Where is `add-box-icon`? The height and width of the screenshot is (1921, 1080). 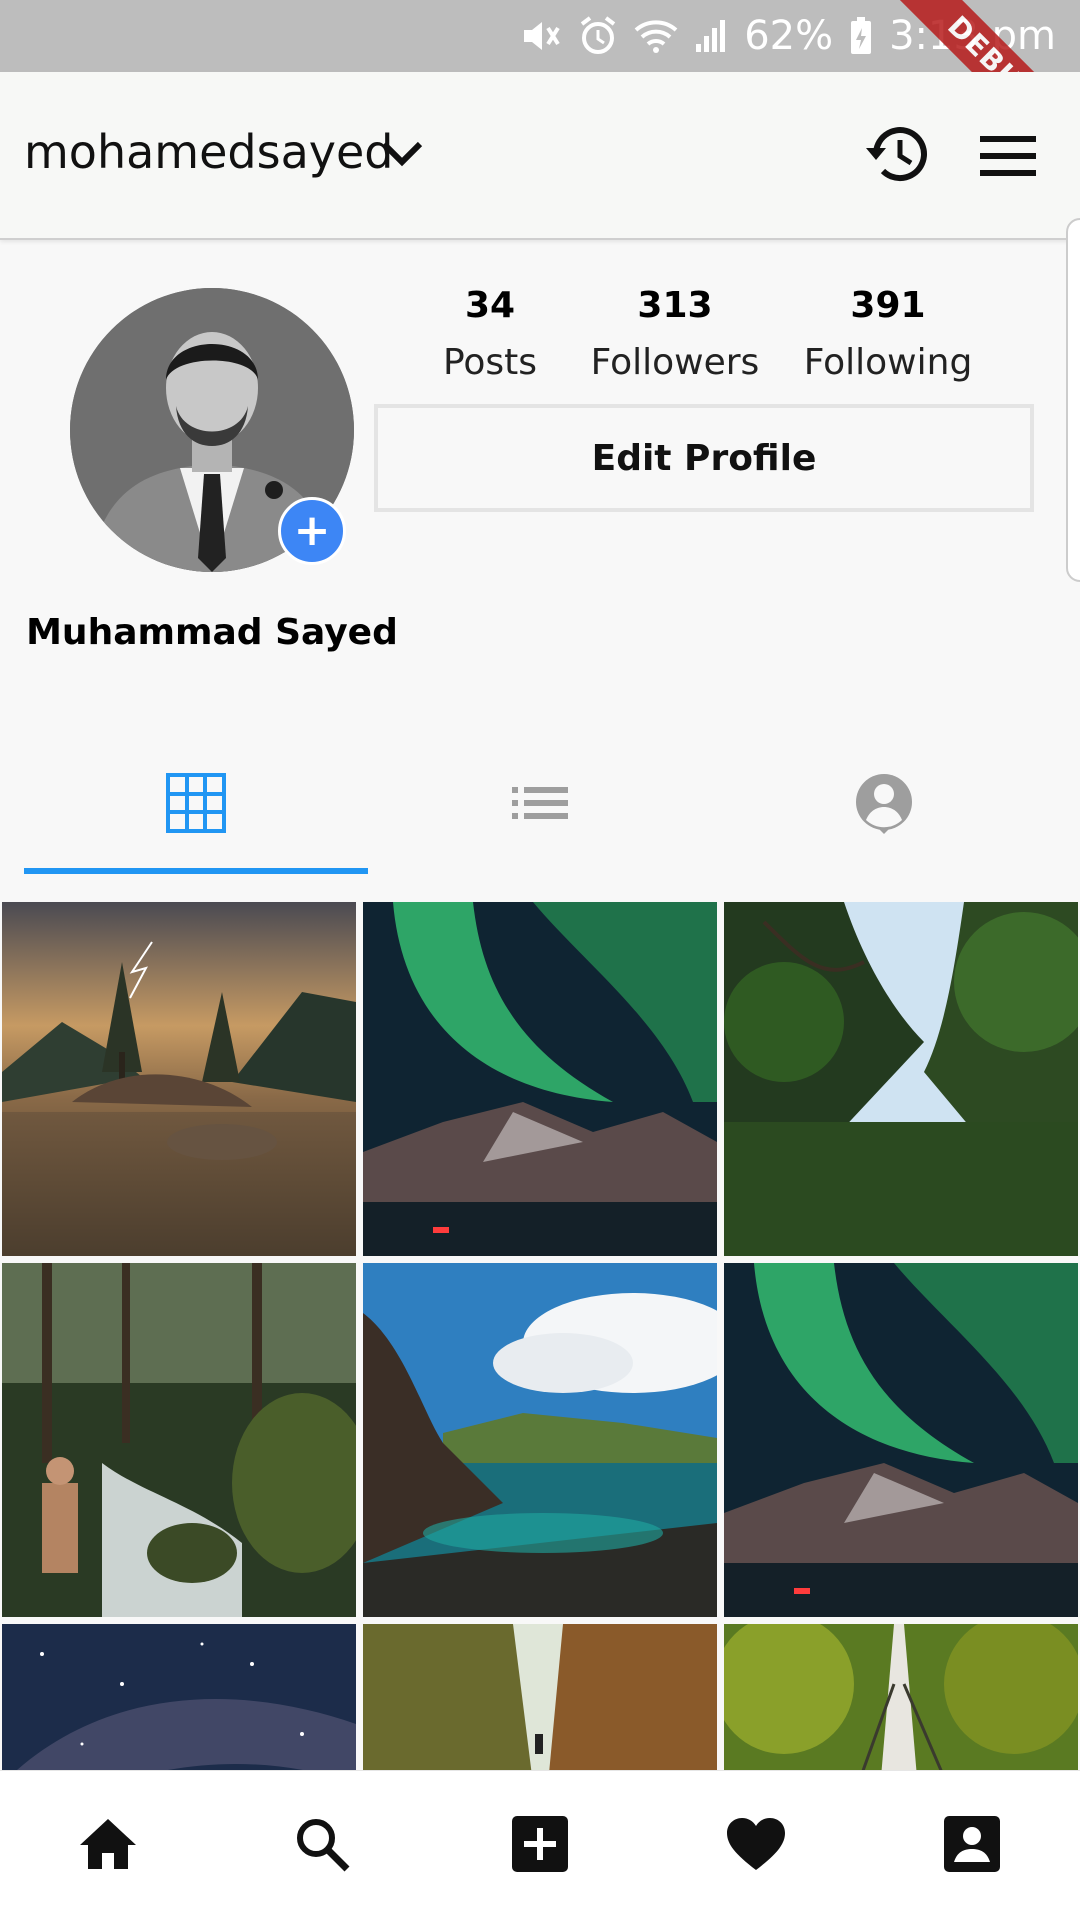
add-box-icon is located at coordinates (540, 1844).